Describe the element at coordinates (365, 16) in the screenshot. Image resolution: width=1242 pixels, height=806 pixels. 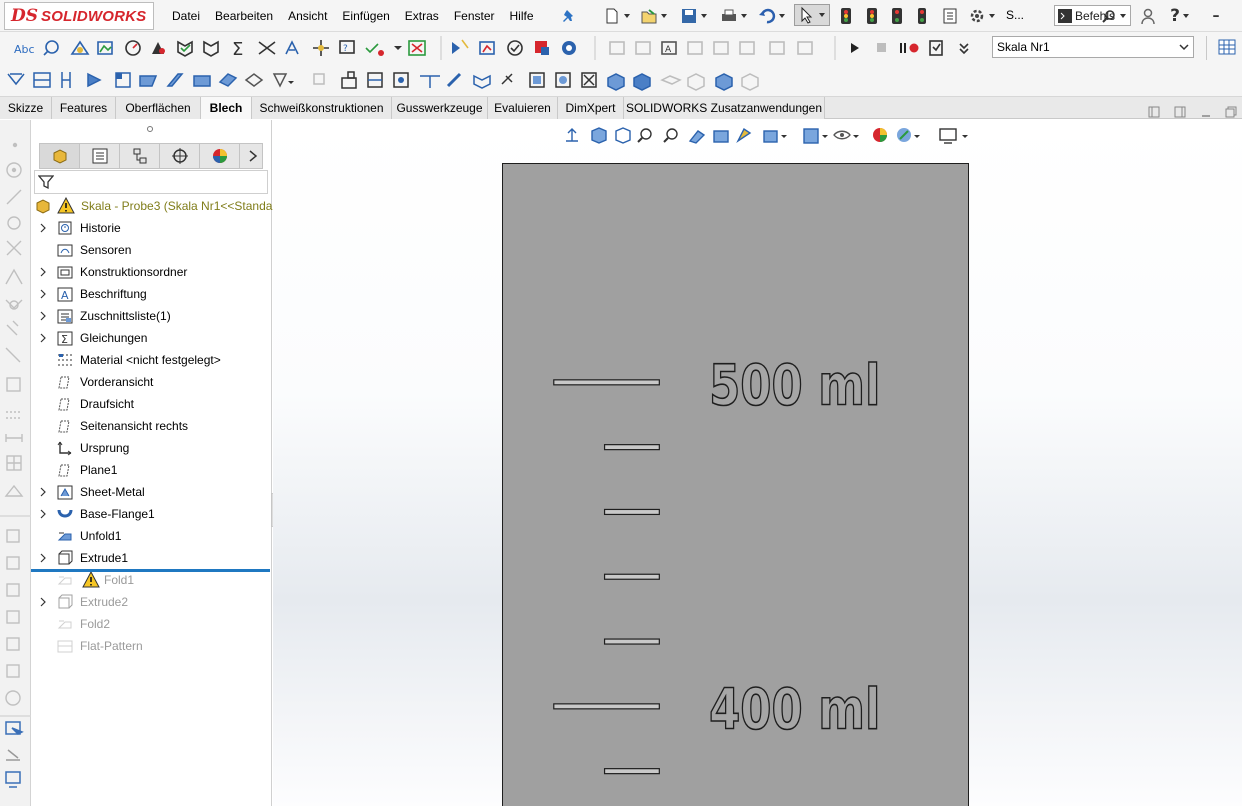
I see `menu-einfuegen: Einfügen` at that location.